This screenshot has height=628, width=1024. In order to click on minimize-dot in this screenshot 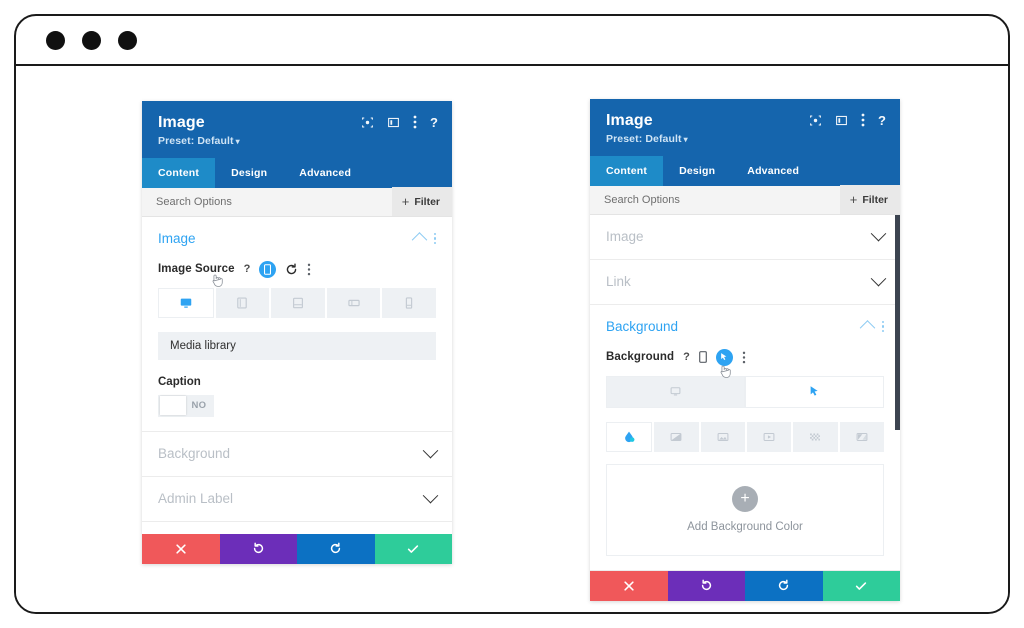, I will do `click(91, 40)`.